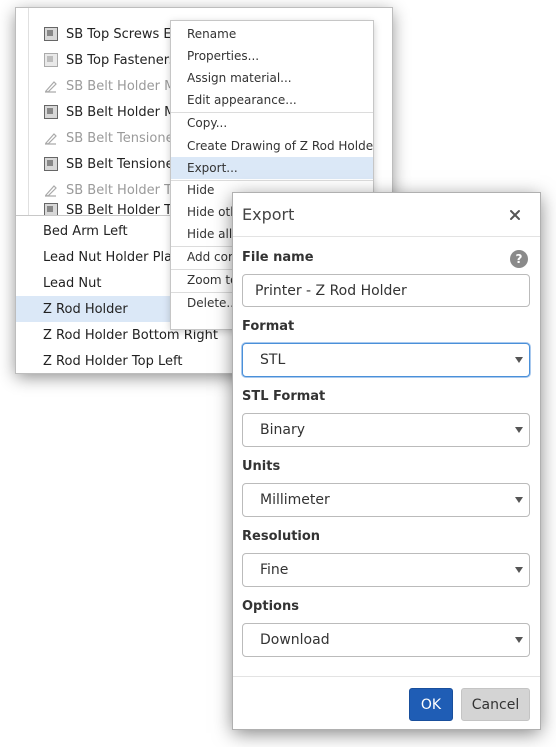  What do you see at coordinates (295, 640) in the screenshot?
I see `options-select-value: Download` at bounding box center [295, 640].